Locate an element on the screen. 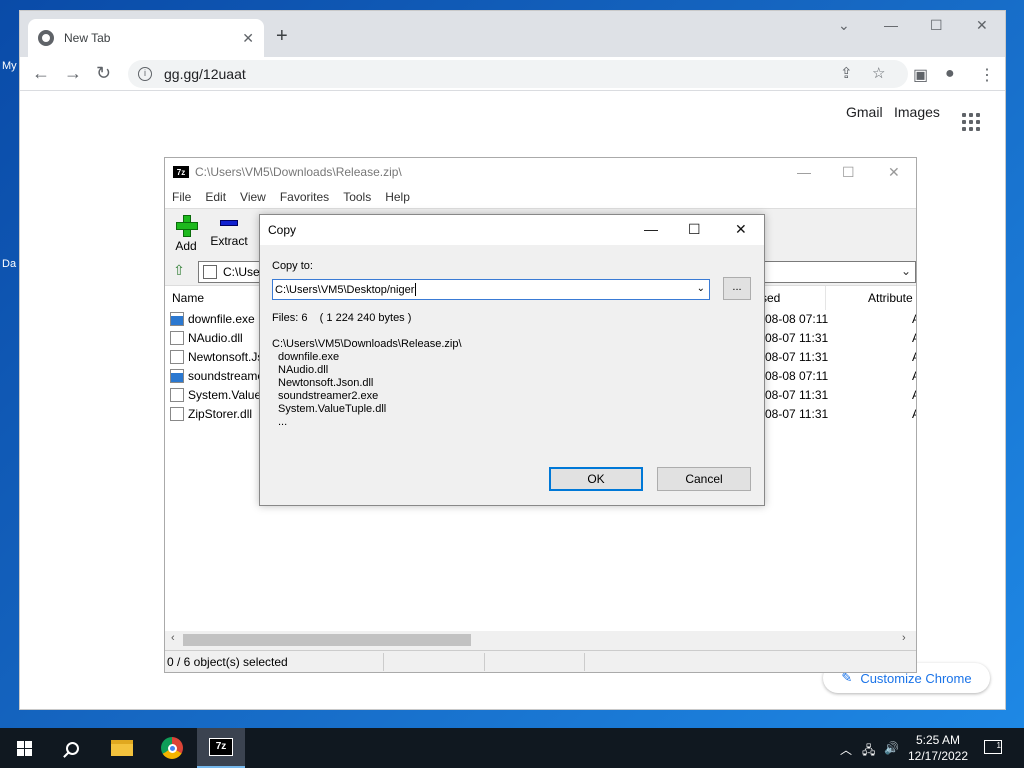  add-label: Add is located at coordinates (186, 246).